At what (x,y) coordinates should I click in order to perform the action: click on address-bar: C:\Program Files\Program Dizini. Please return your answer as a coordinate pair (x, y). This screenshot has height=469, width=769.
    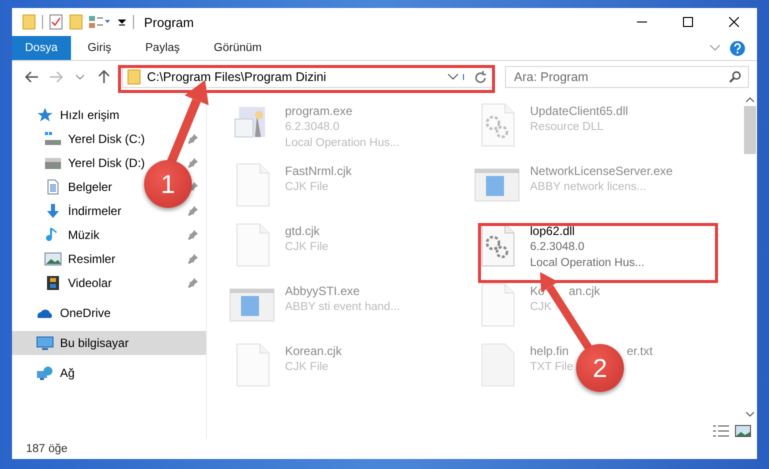
    Looking at the image, I should click on (307, 77).